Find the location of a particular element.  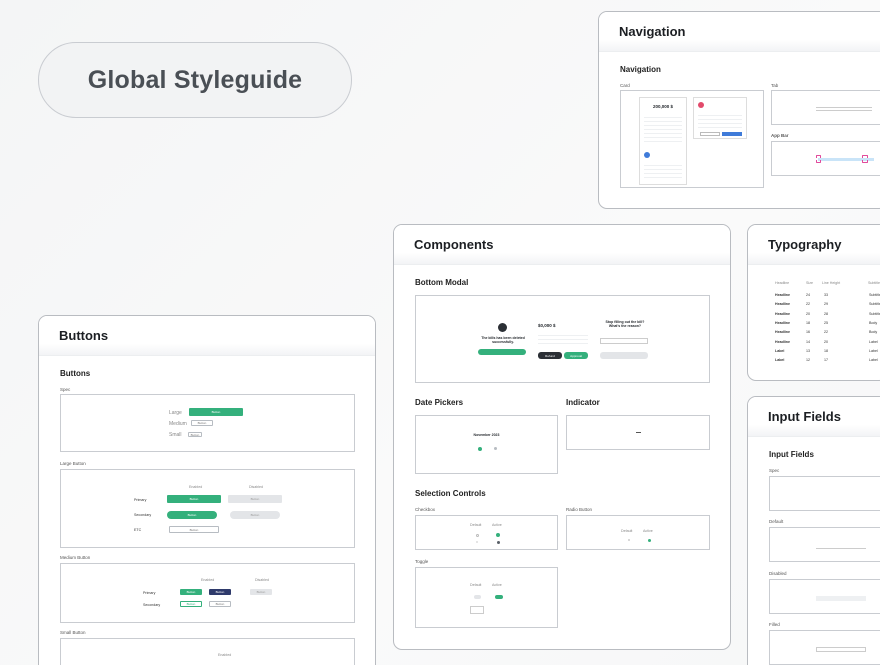

medium-col-disabled: Disabled is located at coordinates (262, 580).